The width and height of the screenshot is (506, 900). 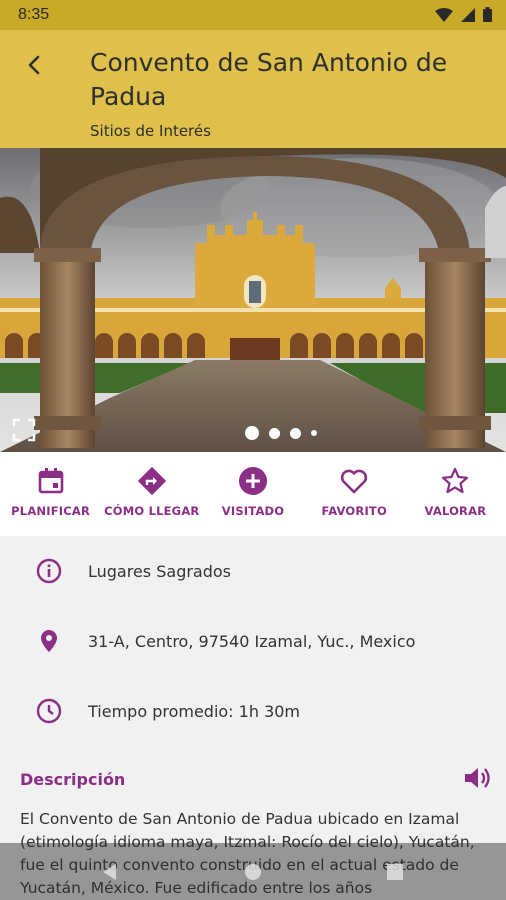 What do you see at coordinates (269, 79) in the screenshot?
I see `page-title: Convento de San Antonio de Padua` at bounding box center [269, 79].